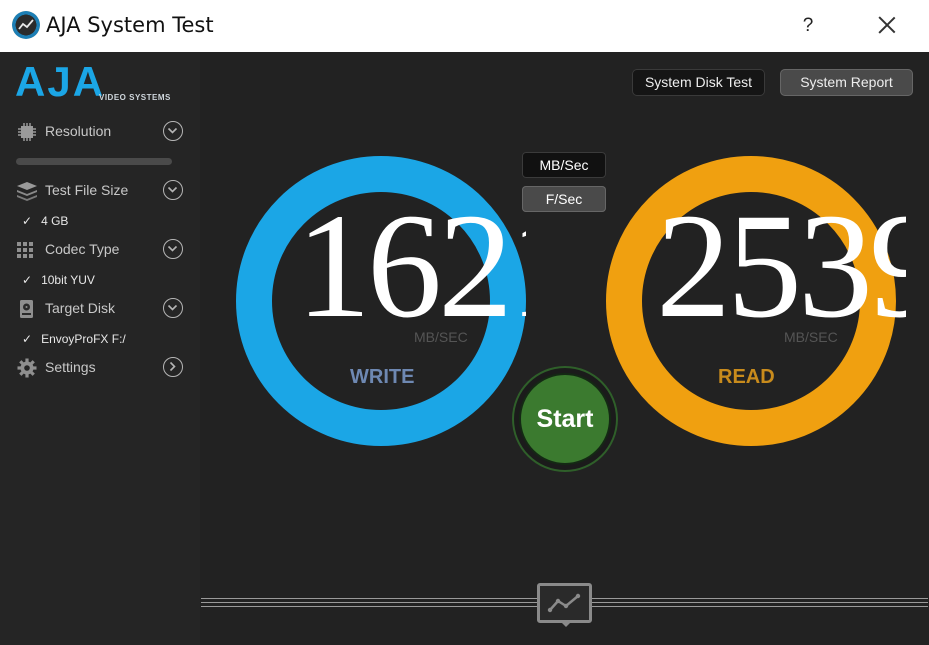 Image resolution: width=929 pixels, height=645 pixels. What do you see at coordinates (78, 131) in the screenshot?
I see `sidebar-item-label: Resolution` at bounding box center [78, 131].